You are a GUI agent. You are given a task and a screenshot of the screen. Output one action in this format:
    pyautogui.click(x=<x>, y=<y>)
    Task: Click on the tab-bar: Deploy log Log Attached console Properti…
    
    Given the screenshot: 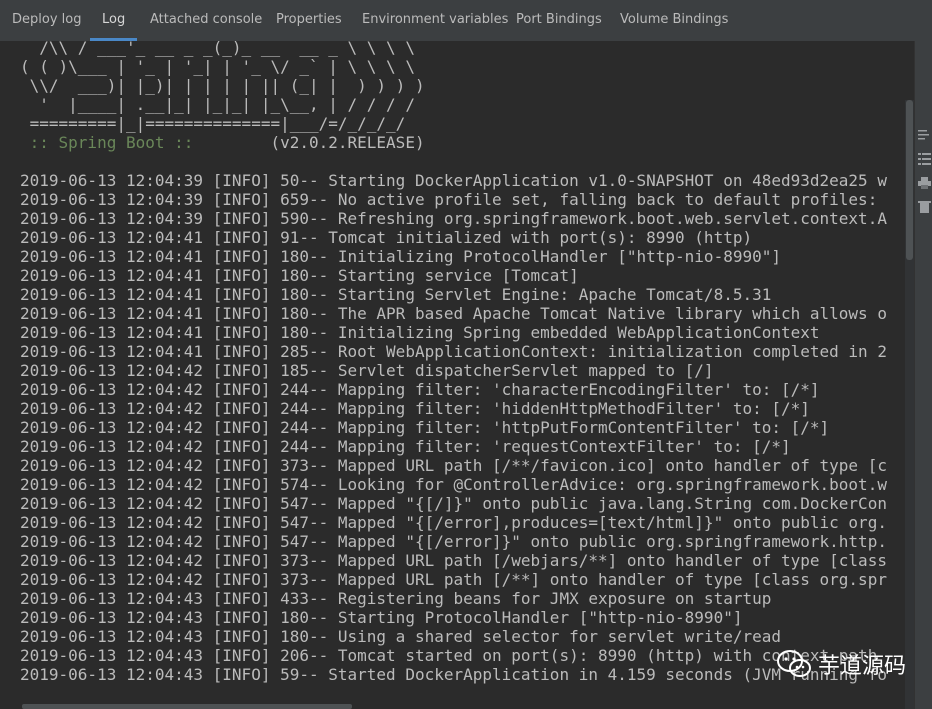 What is the action you would take?
    pyautogui.click(x=466, y=21)
    